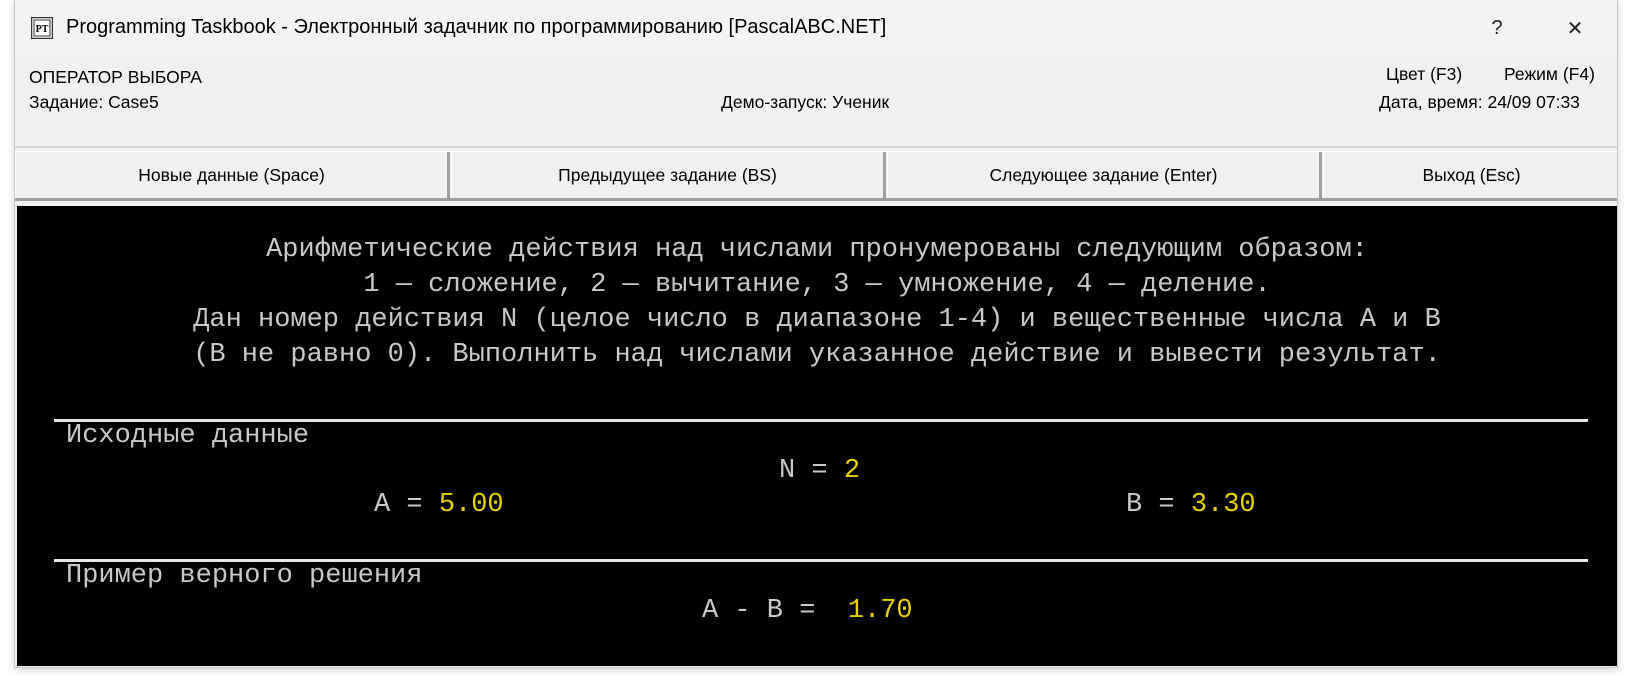 The width and height of the screenshot is (1633, 681). I want to click on app-icon: PT, so click(42, 28).